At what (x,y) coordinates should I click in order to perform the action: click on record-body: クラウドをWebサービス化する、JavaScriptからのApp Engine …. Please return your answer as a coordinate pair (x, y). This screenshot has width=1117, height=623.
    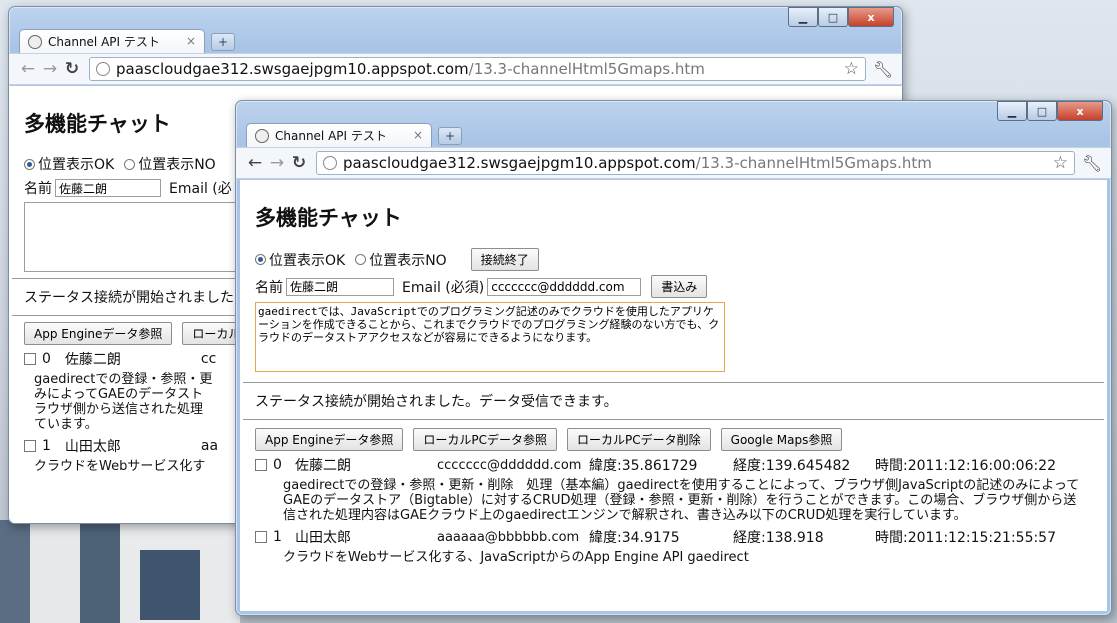
    Looking at the image, I should click on (516, 557).